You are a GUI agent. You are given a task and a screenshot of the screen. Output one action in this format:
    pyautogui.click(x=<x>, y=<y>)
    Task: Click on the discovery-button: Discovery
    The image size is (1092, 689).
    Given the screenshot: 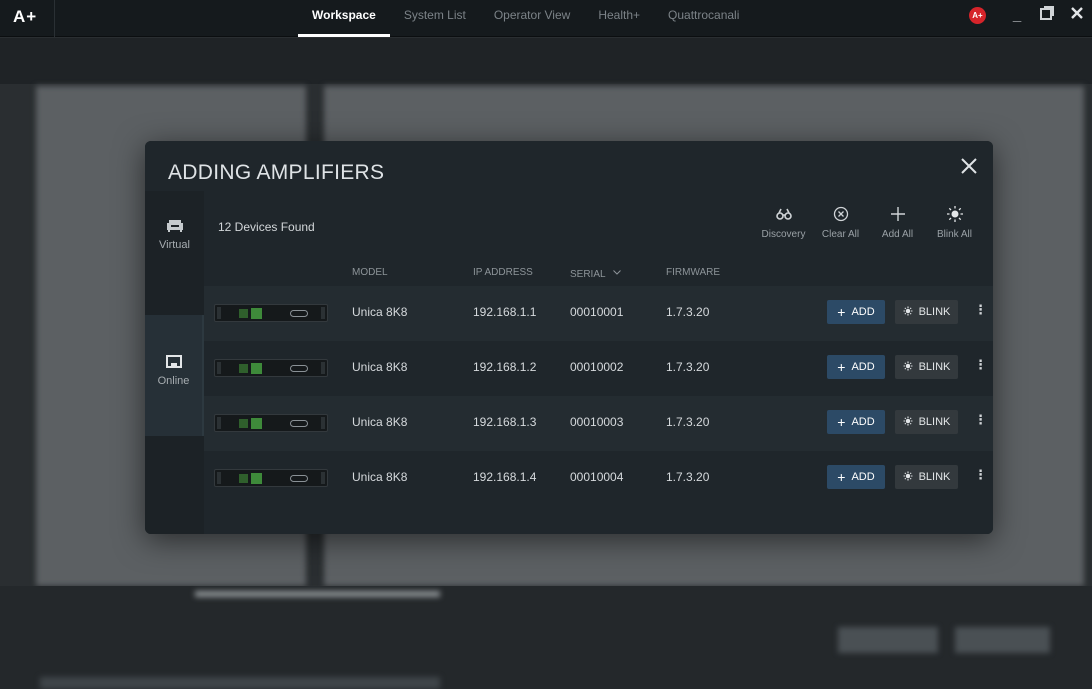 What is the action you would take?
    pyautogui.click(x=783, y=221)
    